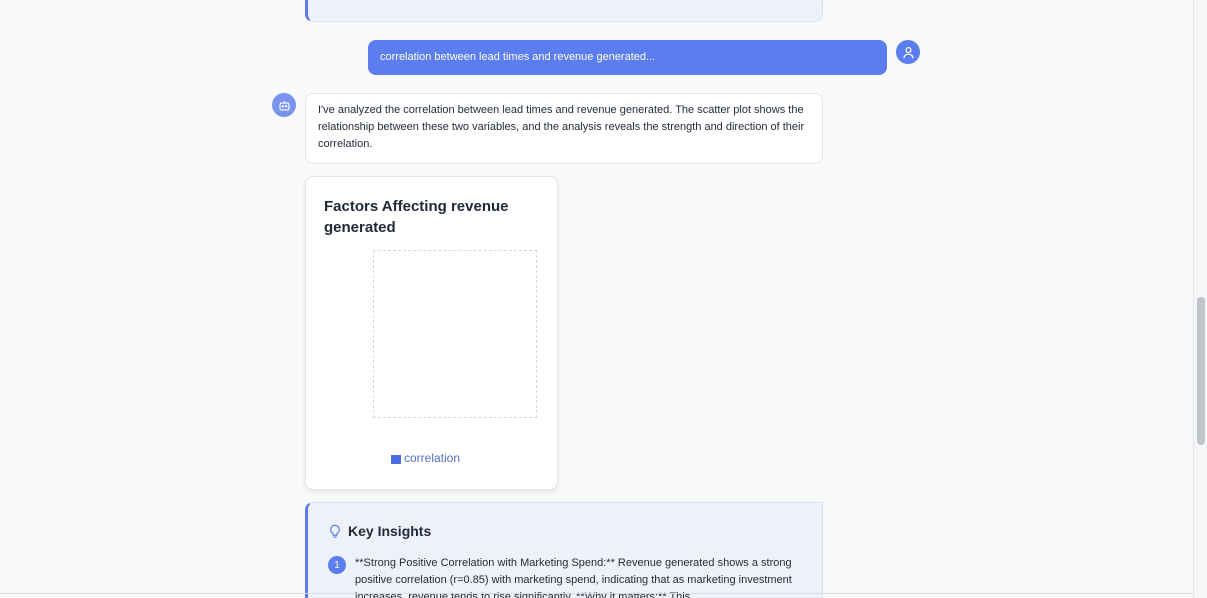 The width and height of the screenshot is (1207, 598). What do you see at coordinates (1201, 371) in the screenshot?
I see `scrollbar-thumb` at bounding box center [1201, 371].